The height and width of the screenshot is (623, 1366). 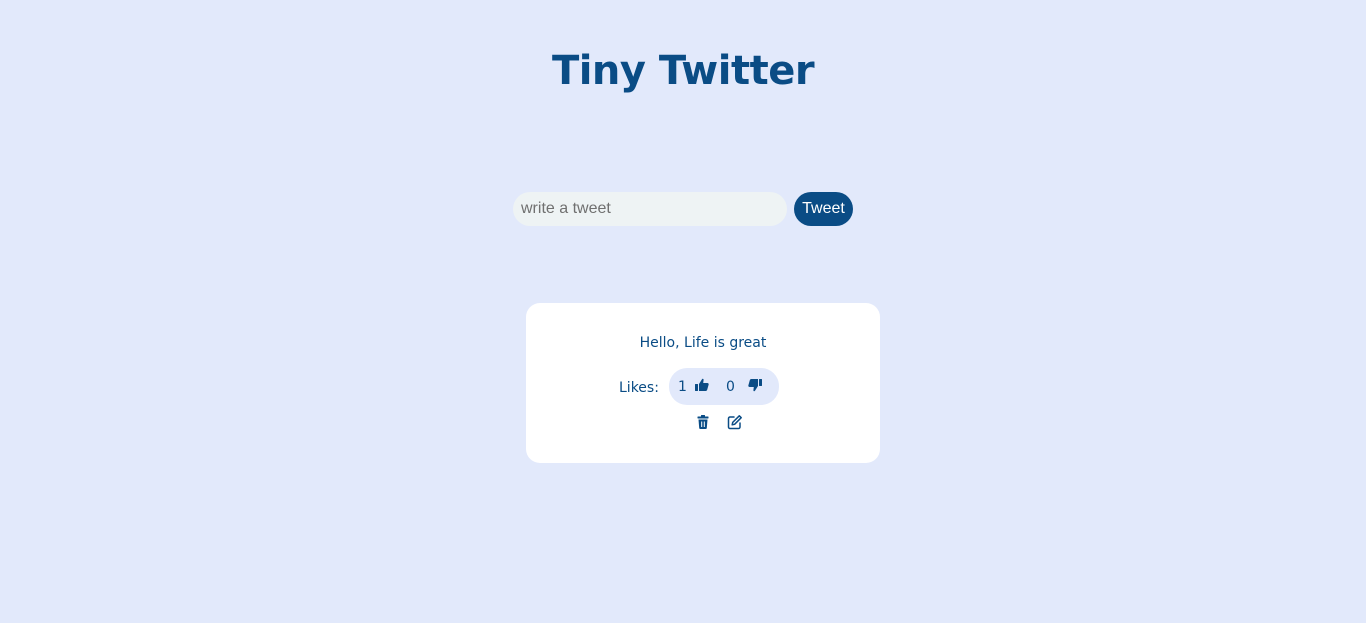 I want to click on thumbs-down-icon, so click(x=755, y=385).